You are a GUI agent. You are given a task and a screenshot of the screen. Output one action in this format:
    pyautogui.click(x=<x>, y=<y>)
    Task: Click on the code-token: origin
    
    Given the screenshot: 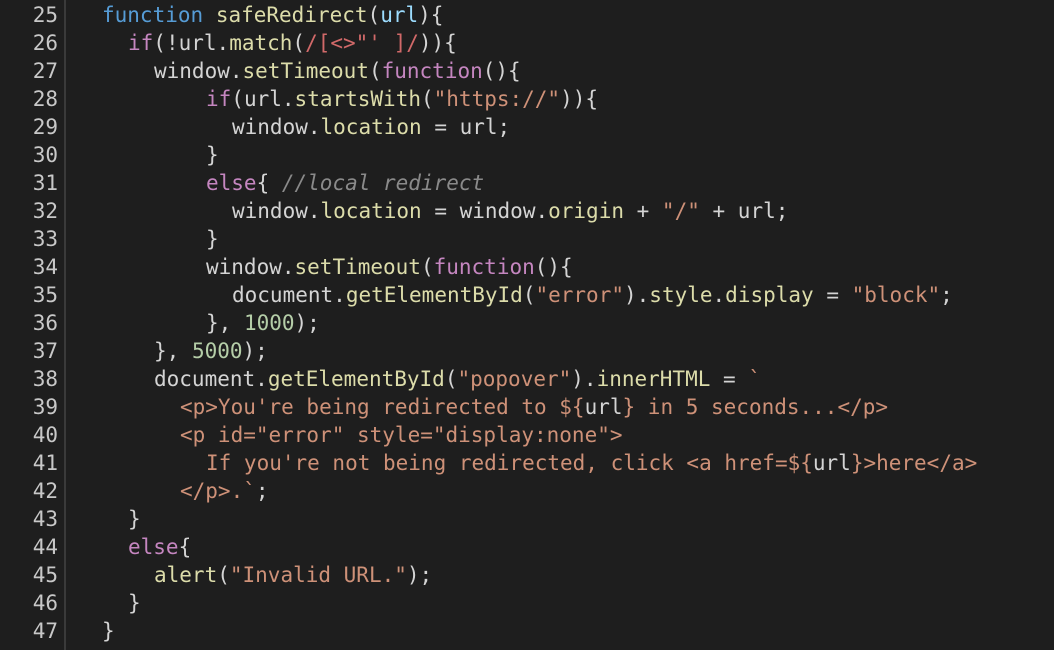 What is the action you would take?
    pyautogui.click(x=586, y=211)
    